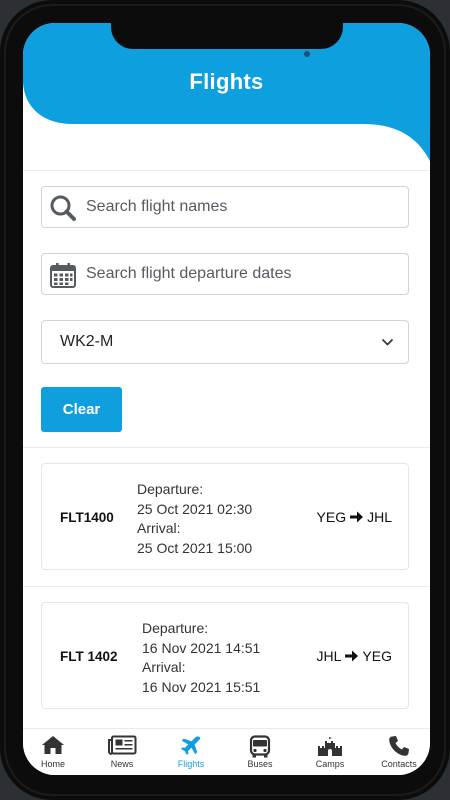 The image size is (450, 800). I want to click on route-destination: JHL, so click(379, 517).